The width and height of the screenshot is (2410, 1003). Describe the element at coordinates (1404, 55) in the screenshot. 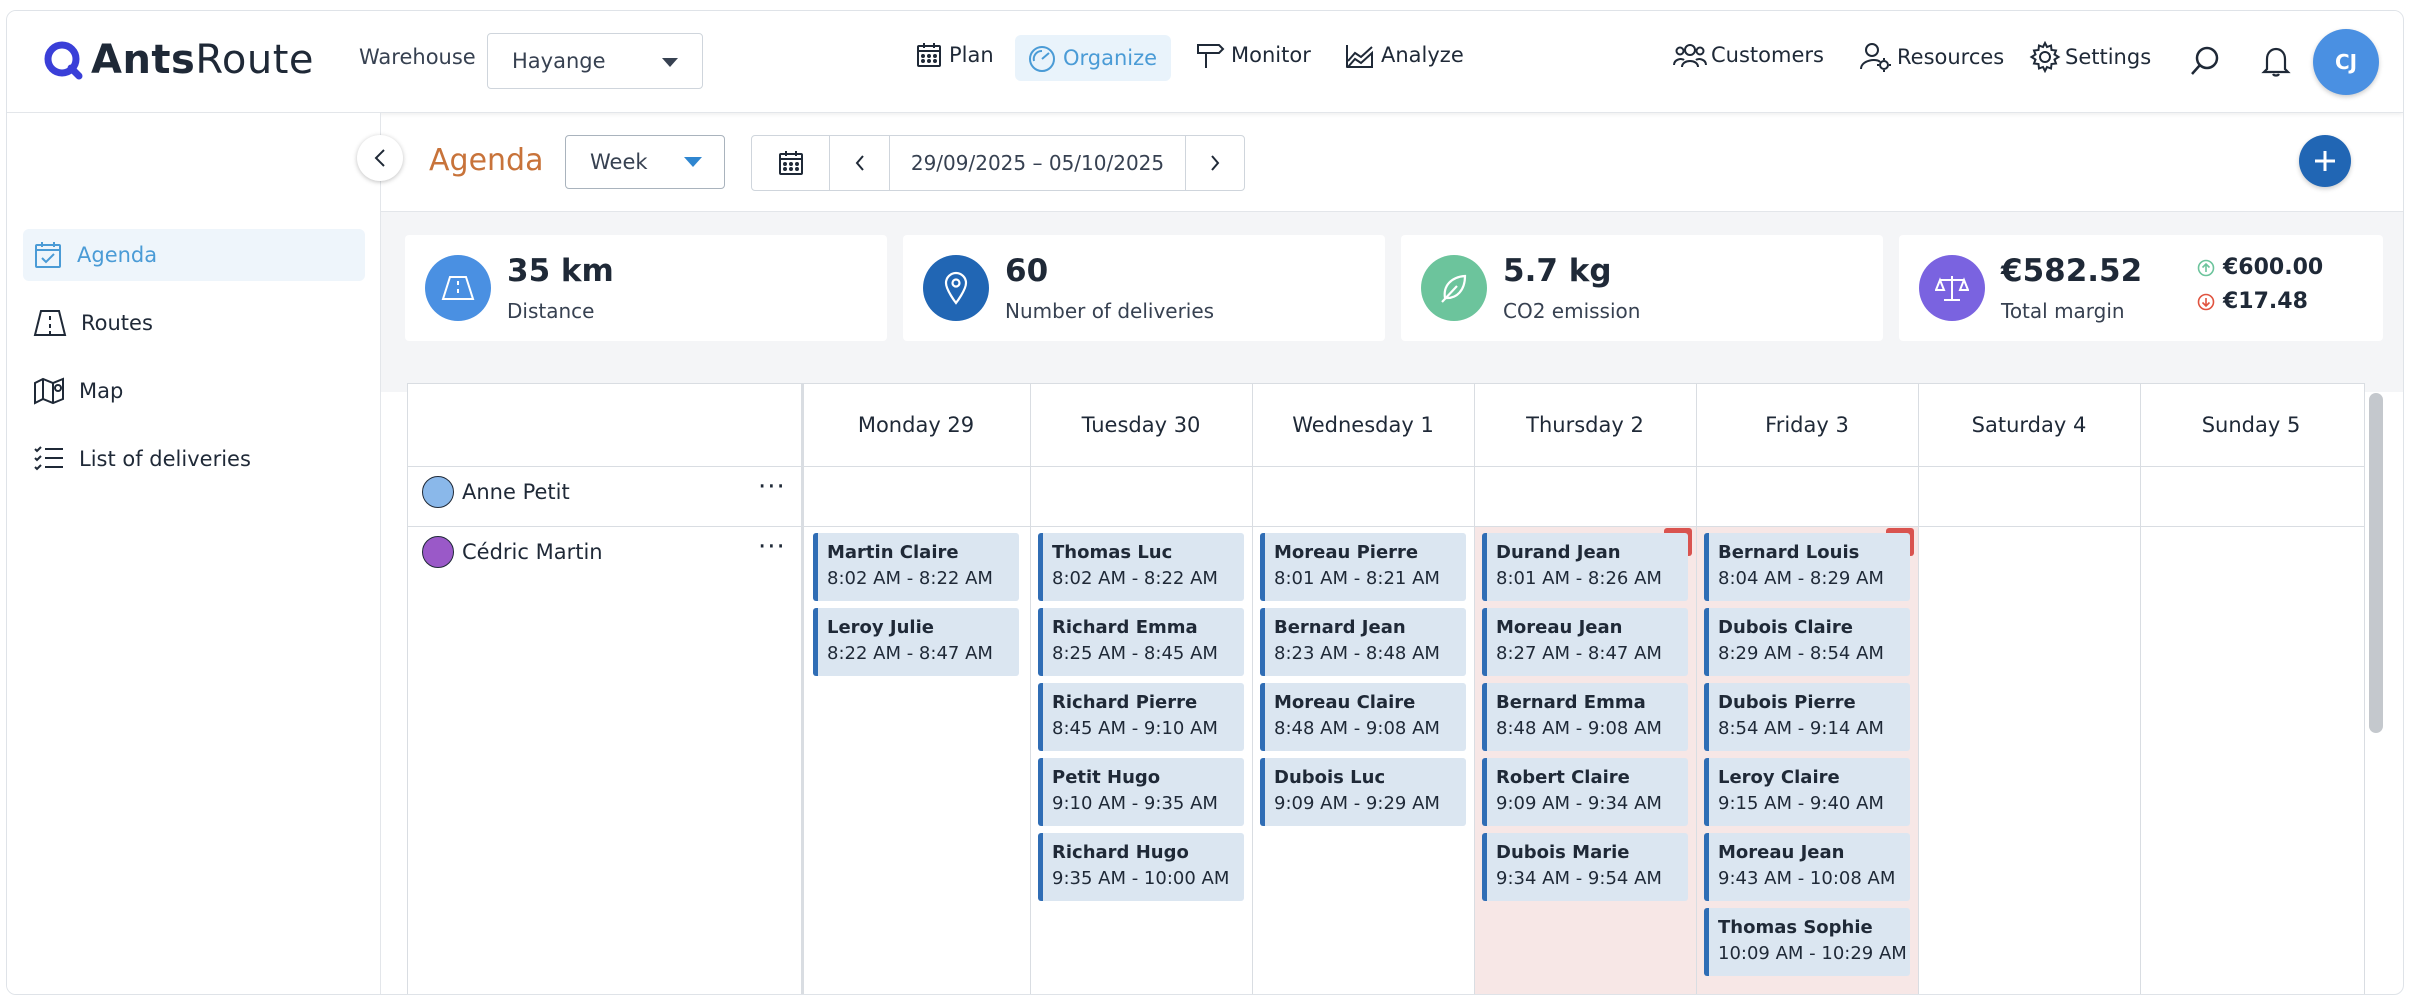

I see `nav-analyze: Analyze` at that location.